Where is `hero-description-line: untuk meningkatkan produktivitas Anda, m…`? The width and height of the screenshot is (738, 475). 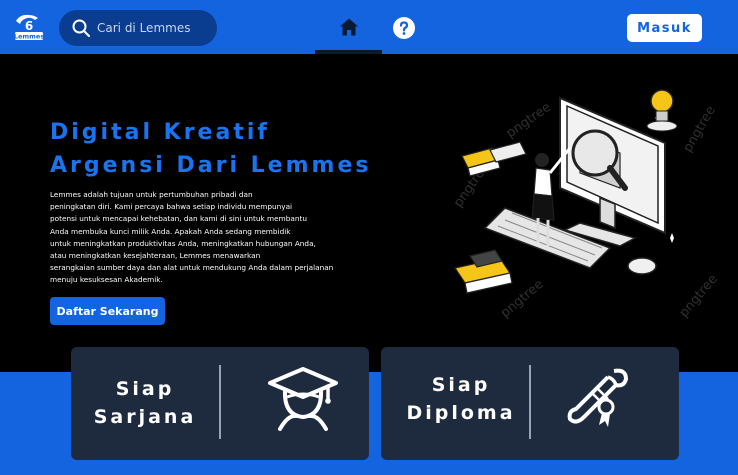 hero-description-line: untuk meningkatkan produktivitas Anda, m… is located at coordinates (183, 243).